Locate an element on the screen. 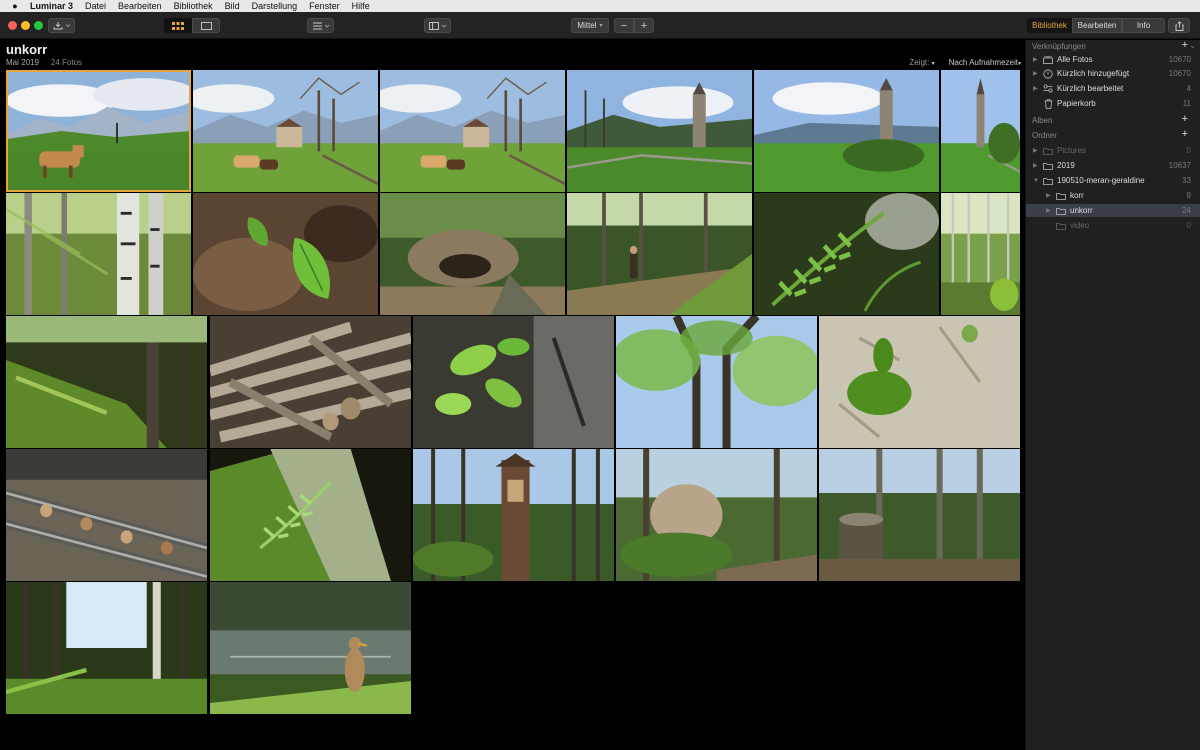 The image size is (1200, 750). tab-bibliothek: Bibliothek is located at coordinates (1049, 25).